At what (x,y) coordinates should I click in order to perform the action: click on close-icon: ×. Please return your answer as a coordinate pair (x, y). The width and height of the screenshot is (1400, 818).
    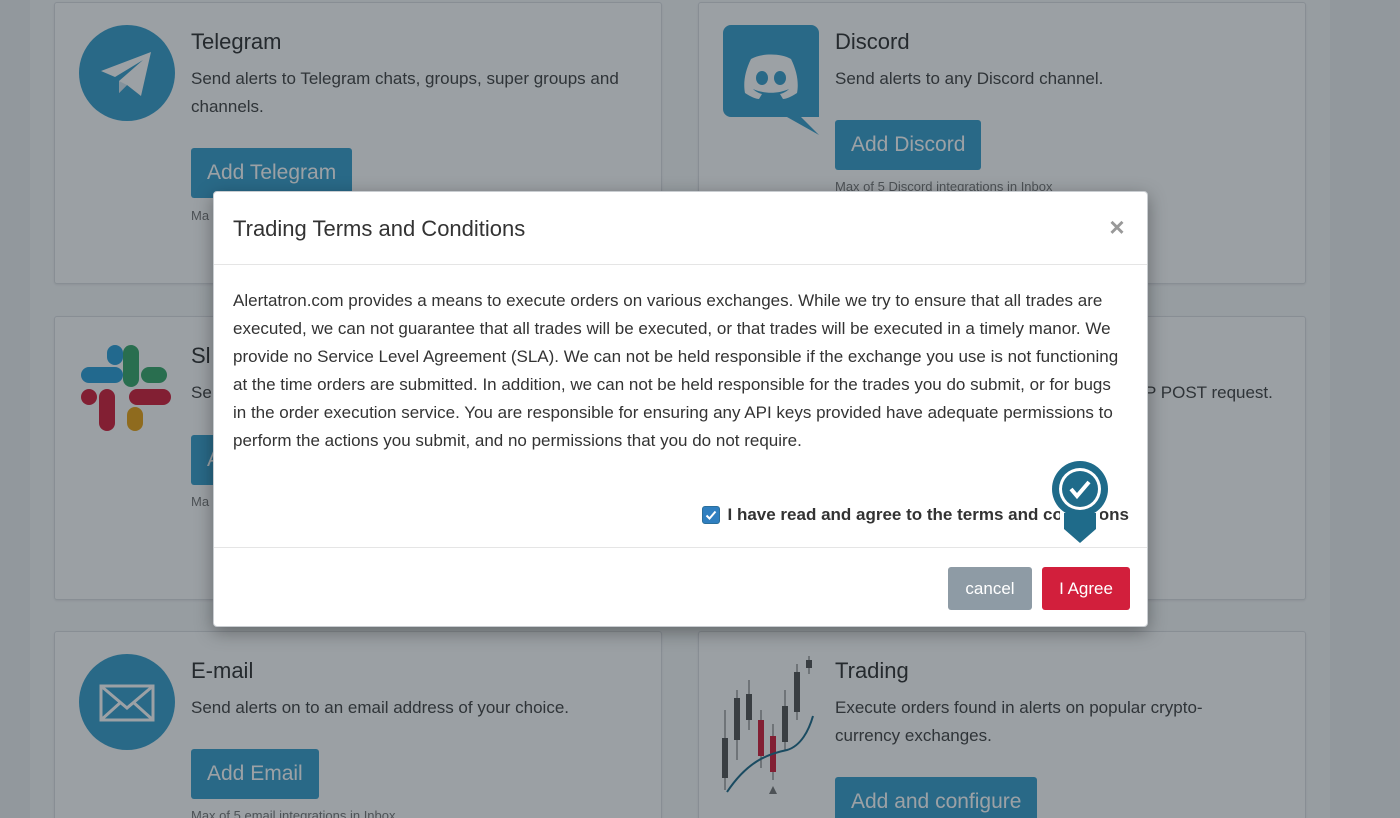
    Looking at the image, I should click on (1117, 227).